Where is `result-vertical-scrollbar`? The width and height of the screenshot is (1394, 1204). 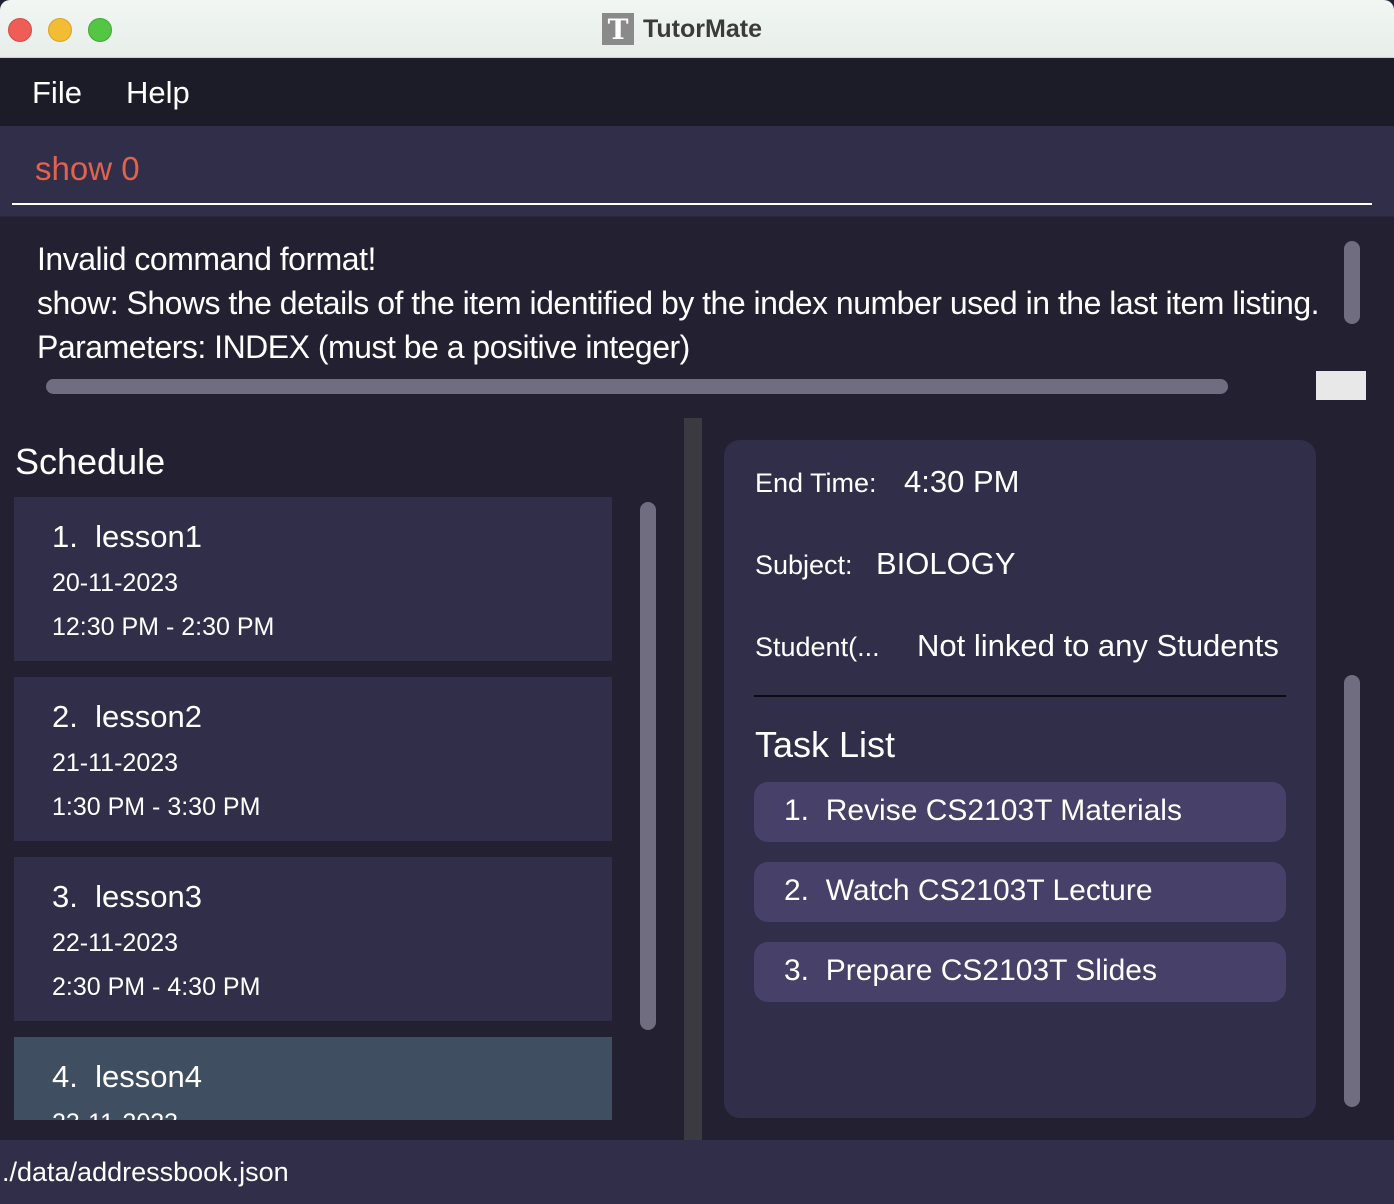 result-vertical-scrollbar is located at coordinates (1352, 282).